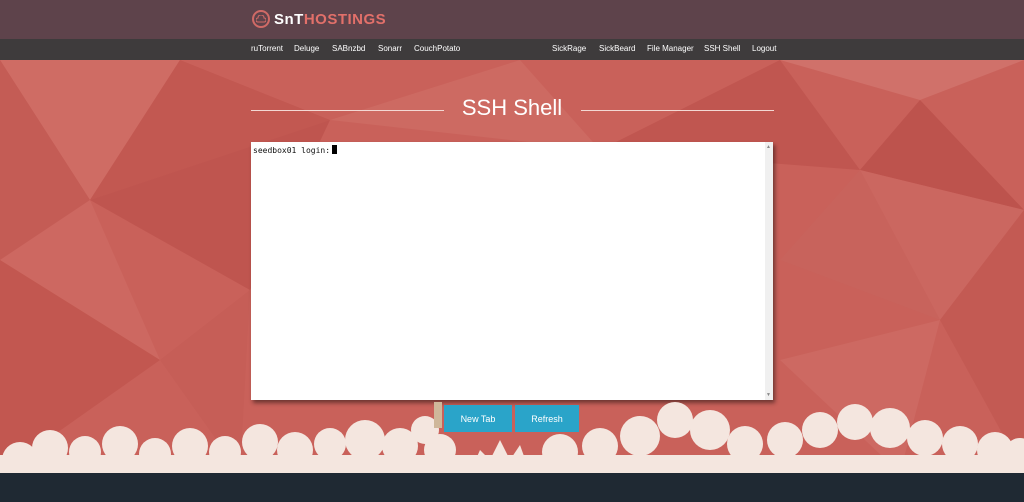 The image size is (1024, 502). I want to click on nav-item-sickrage: SickRage, so click(569, 48).